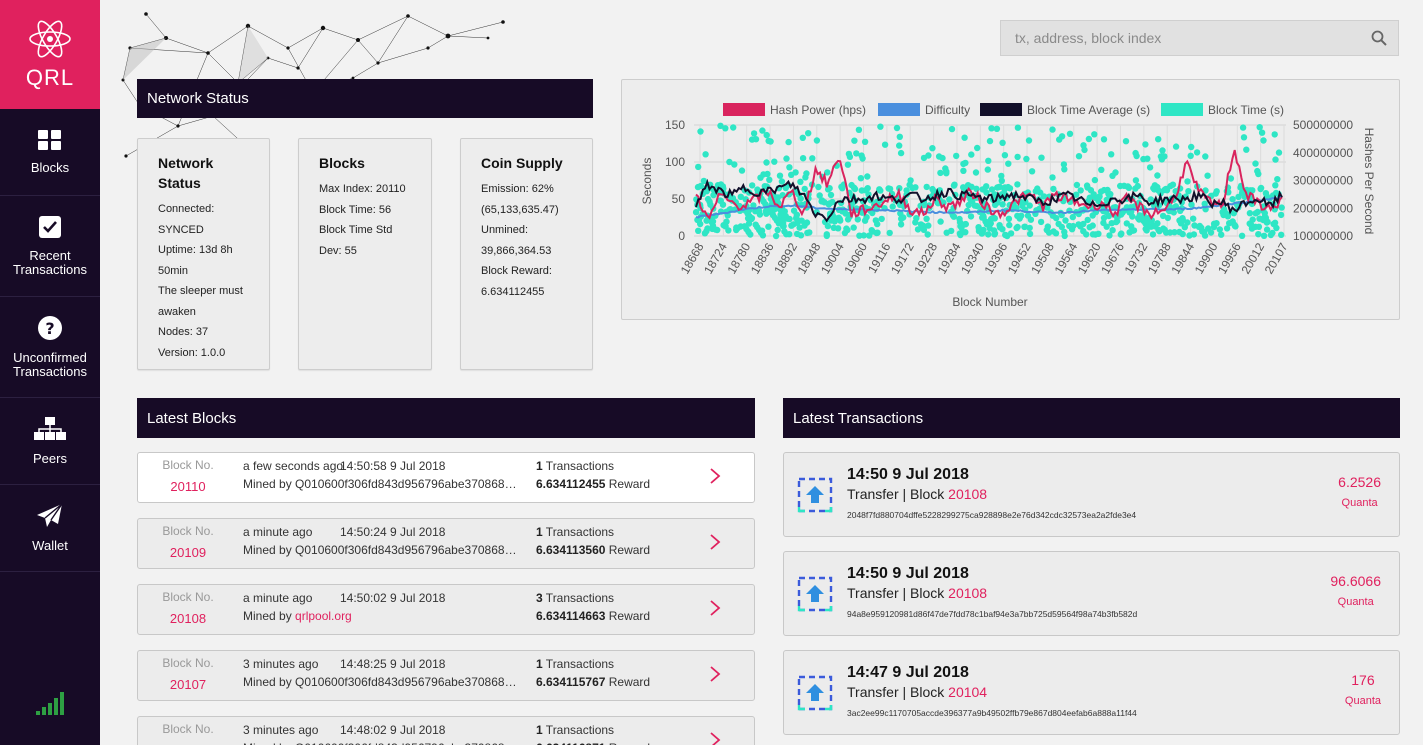  I want to click on search-input, so click(1180, 38).